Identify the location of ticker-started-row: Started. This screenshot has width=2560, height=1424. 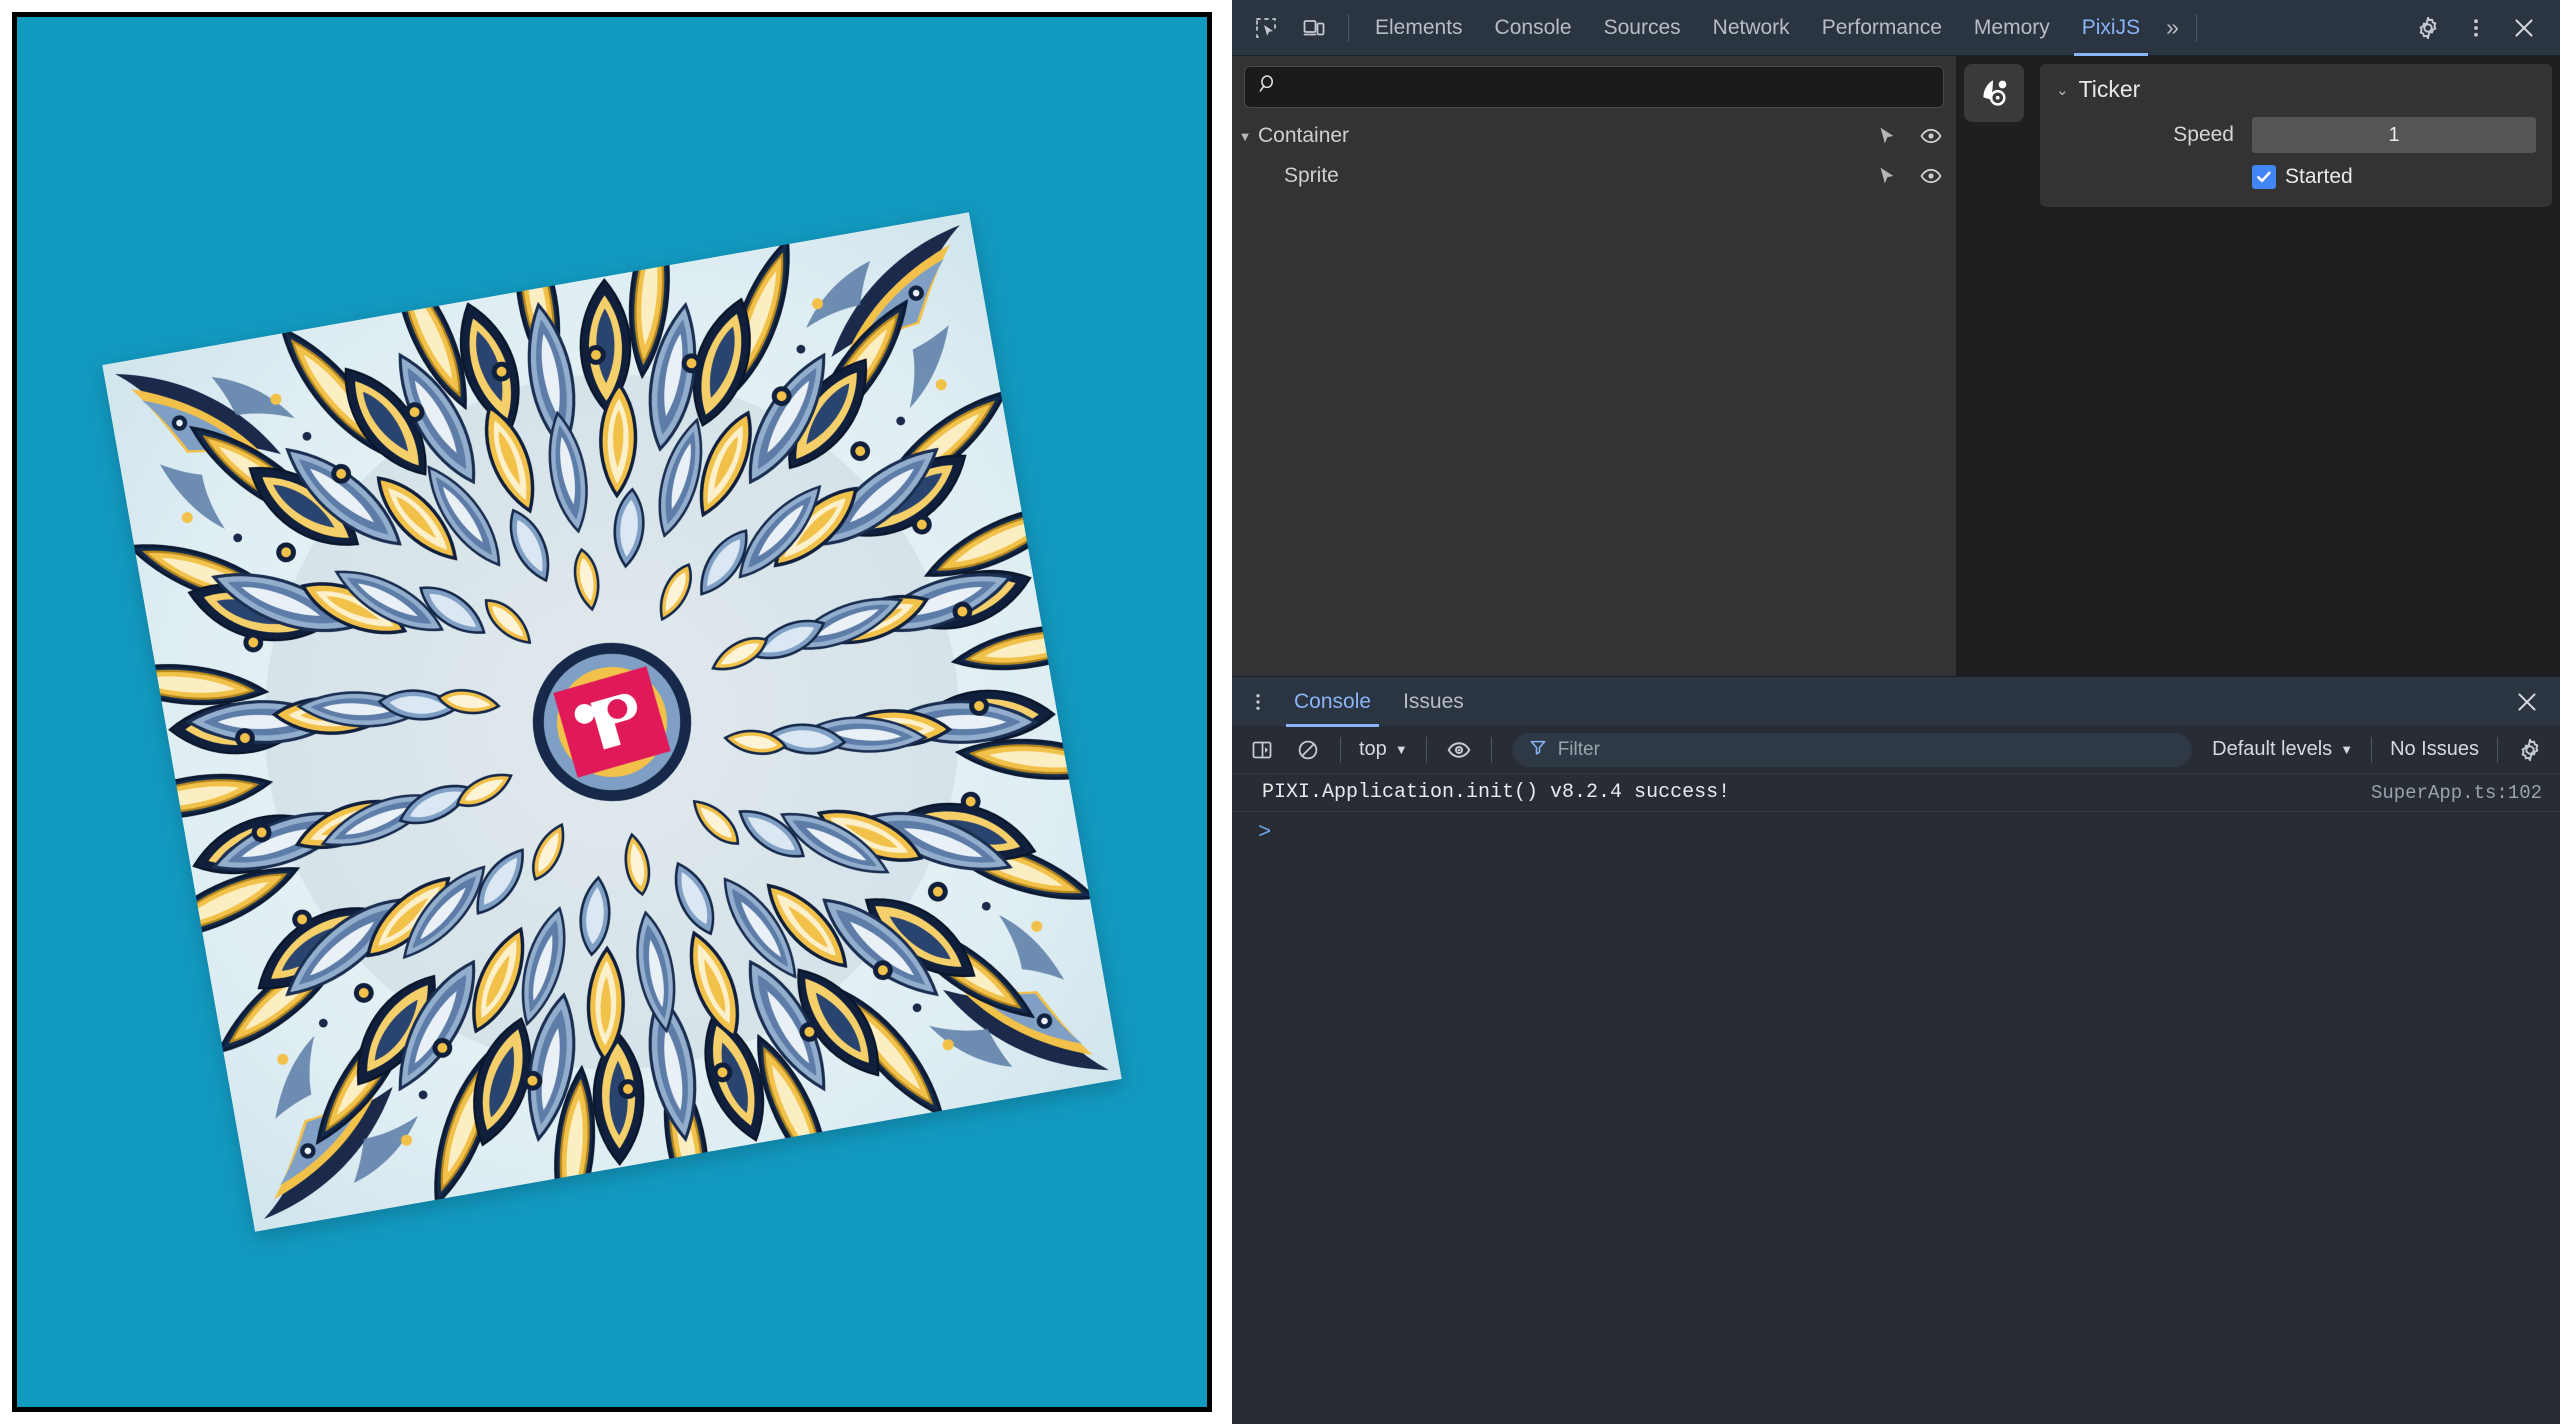
(2296, 177).